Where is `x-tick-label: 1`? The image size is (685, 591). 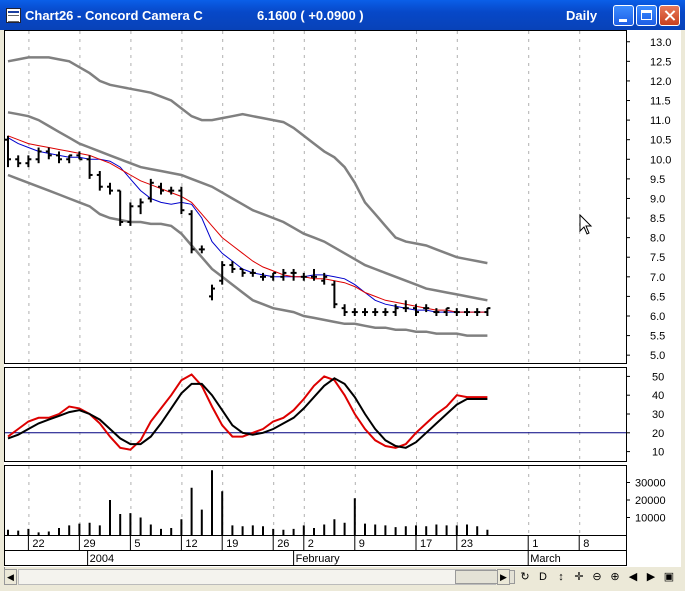 x-tick-label: 1 is located at coordinates (535, 544).